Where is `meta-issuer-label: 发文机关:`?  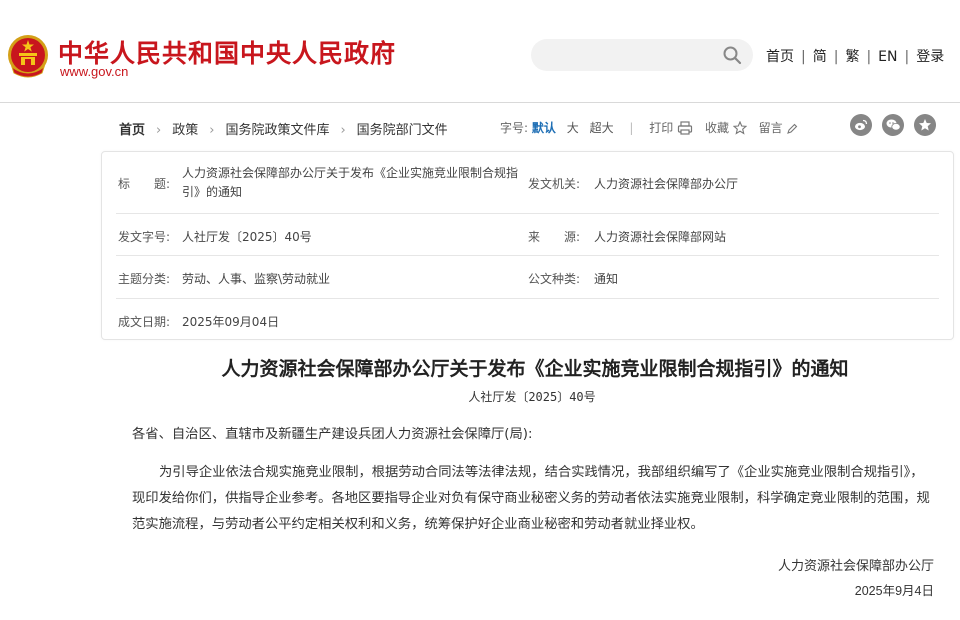
meta-issuer-label: 发文机关: is located at coordinates (554, 184).